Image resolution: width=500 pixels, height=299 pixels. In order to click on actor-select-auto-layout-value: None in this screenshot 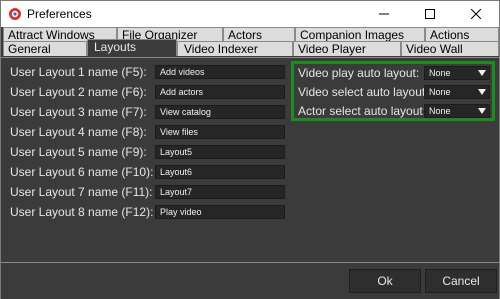, I will do `click(440, 111)`.